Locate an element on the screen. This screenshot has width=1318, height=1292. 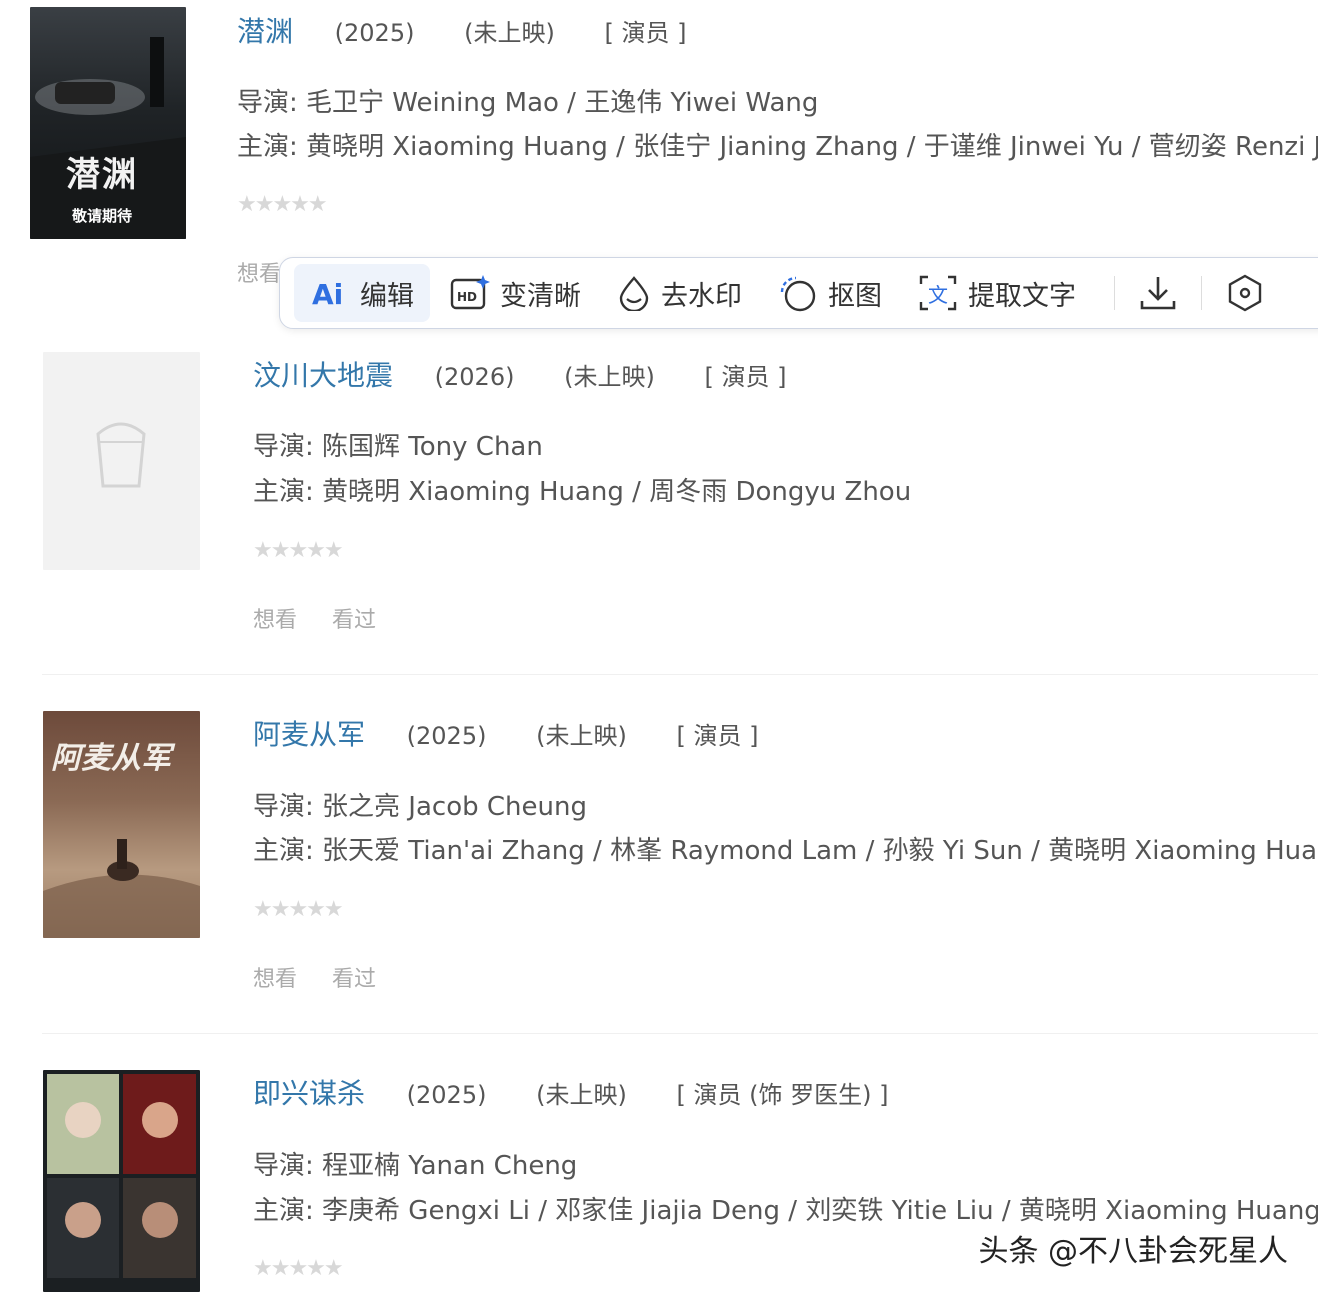
director-line: 导演: 陈国辉 Tony Chan is located at coordinates (398, 444).